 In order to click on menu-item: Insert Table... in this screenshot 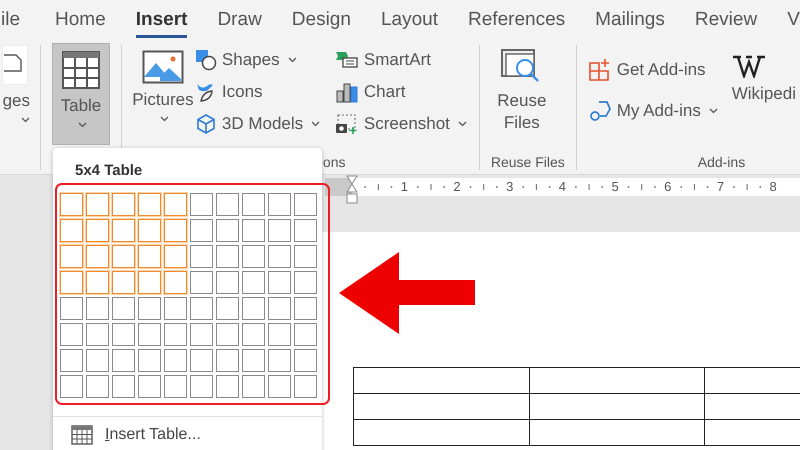, I will do `click(127, 431)`.